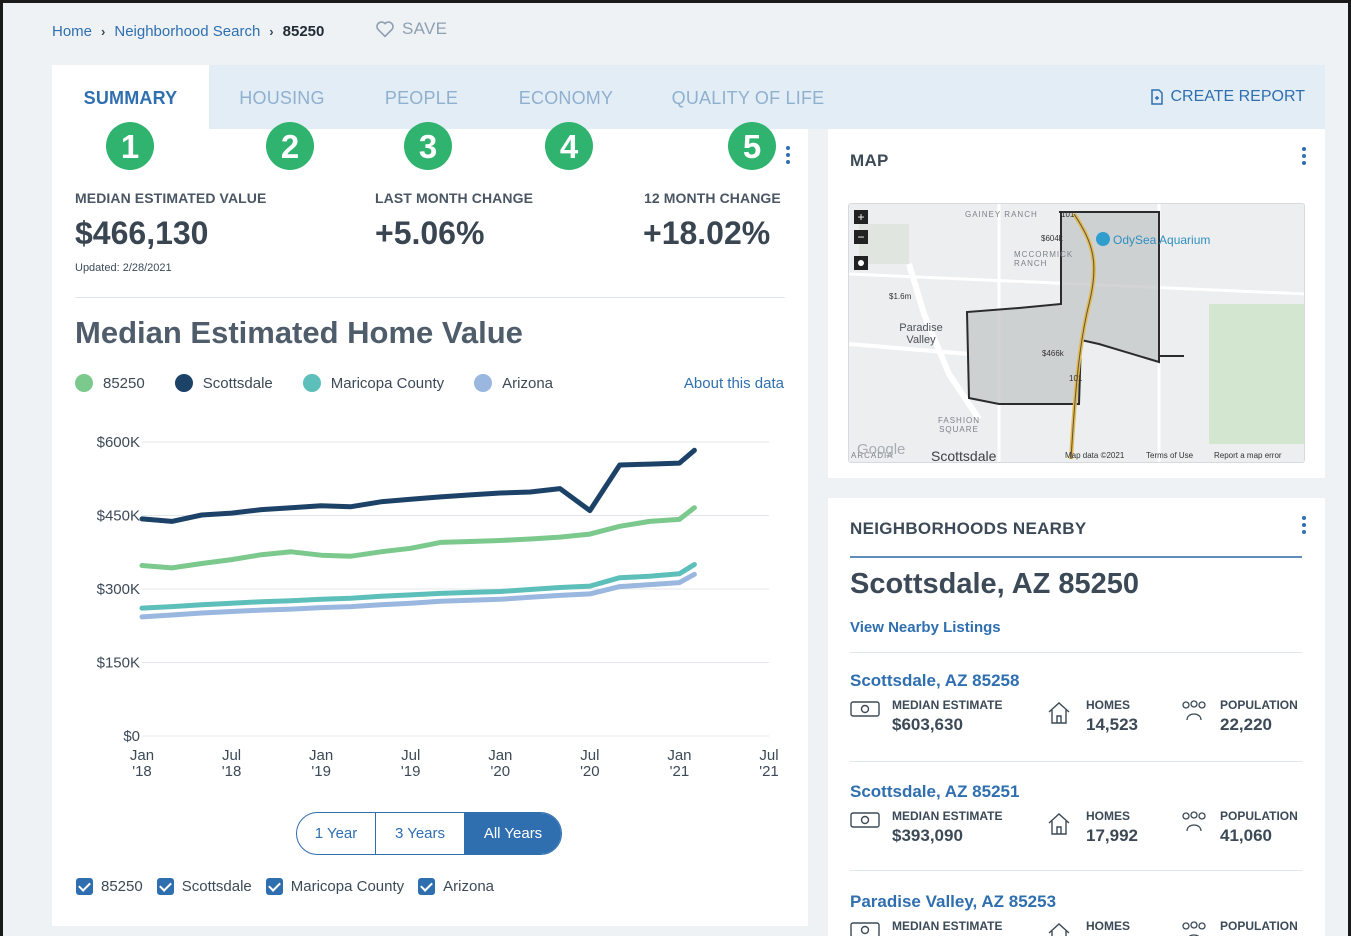 The width and height of the screenshot is (1351, 936). What do you see at coordinates (411, 29) in the screenshot?
I see `save-button: SAVE` at bounding box center [411, 29].